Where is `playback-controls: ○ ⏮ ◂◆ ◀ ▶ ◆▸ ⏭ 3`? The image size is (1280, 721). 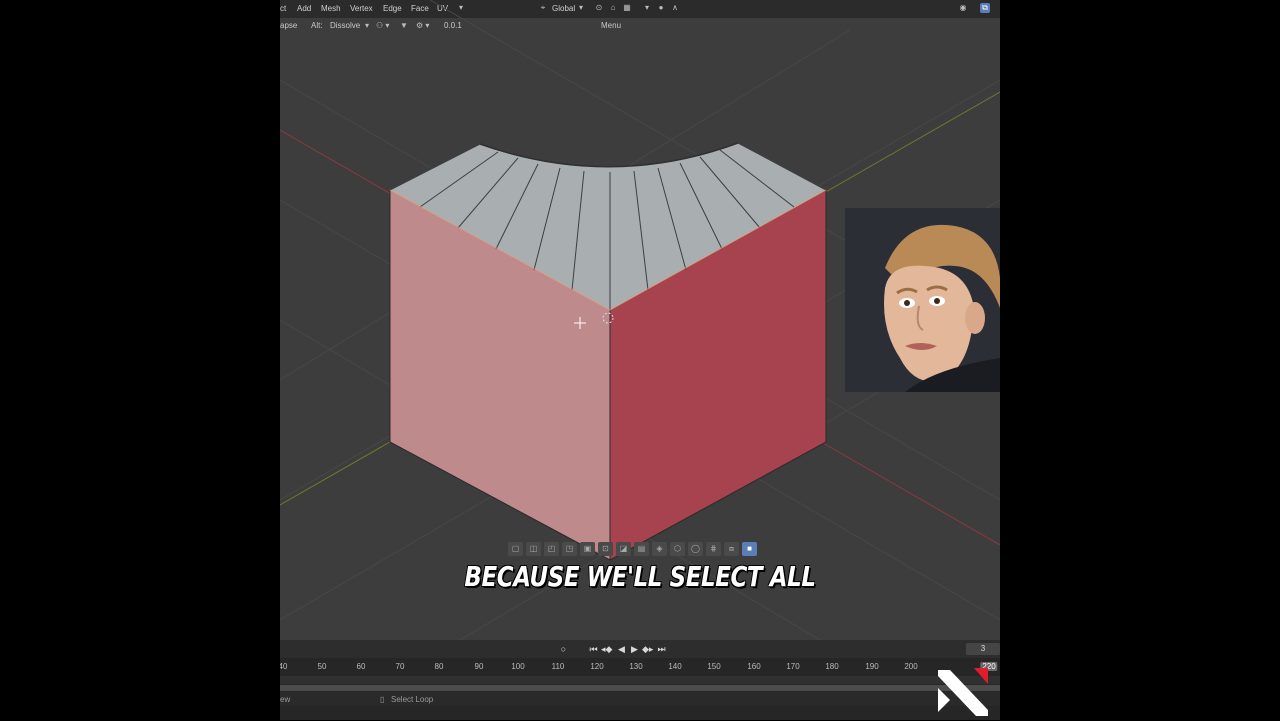
playback-controls: ○ ⏮ ◂◆ ◀ ▶ ◆▸ ⏭ 3 is located at coordinates (640, 649).